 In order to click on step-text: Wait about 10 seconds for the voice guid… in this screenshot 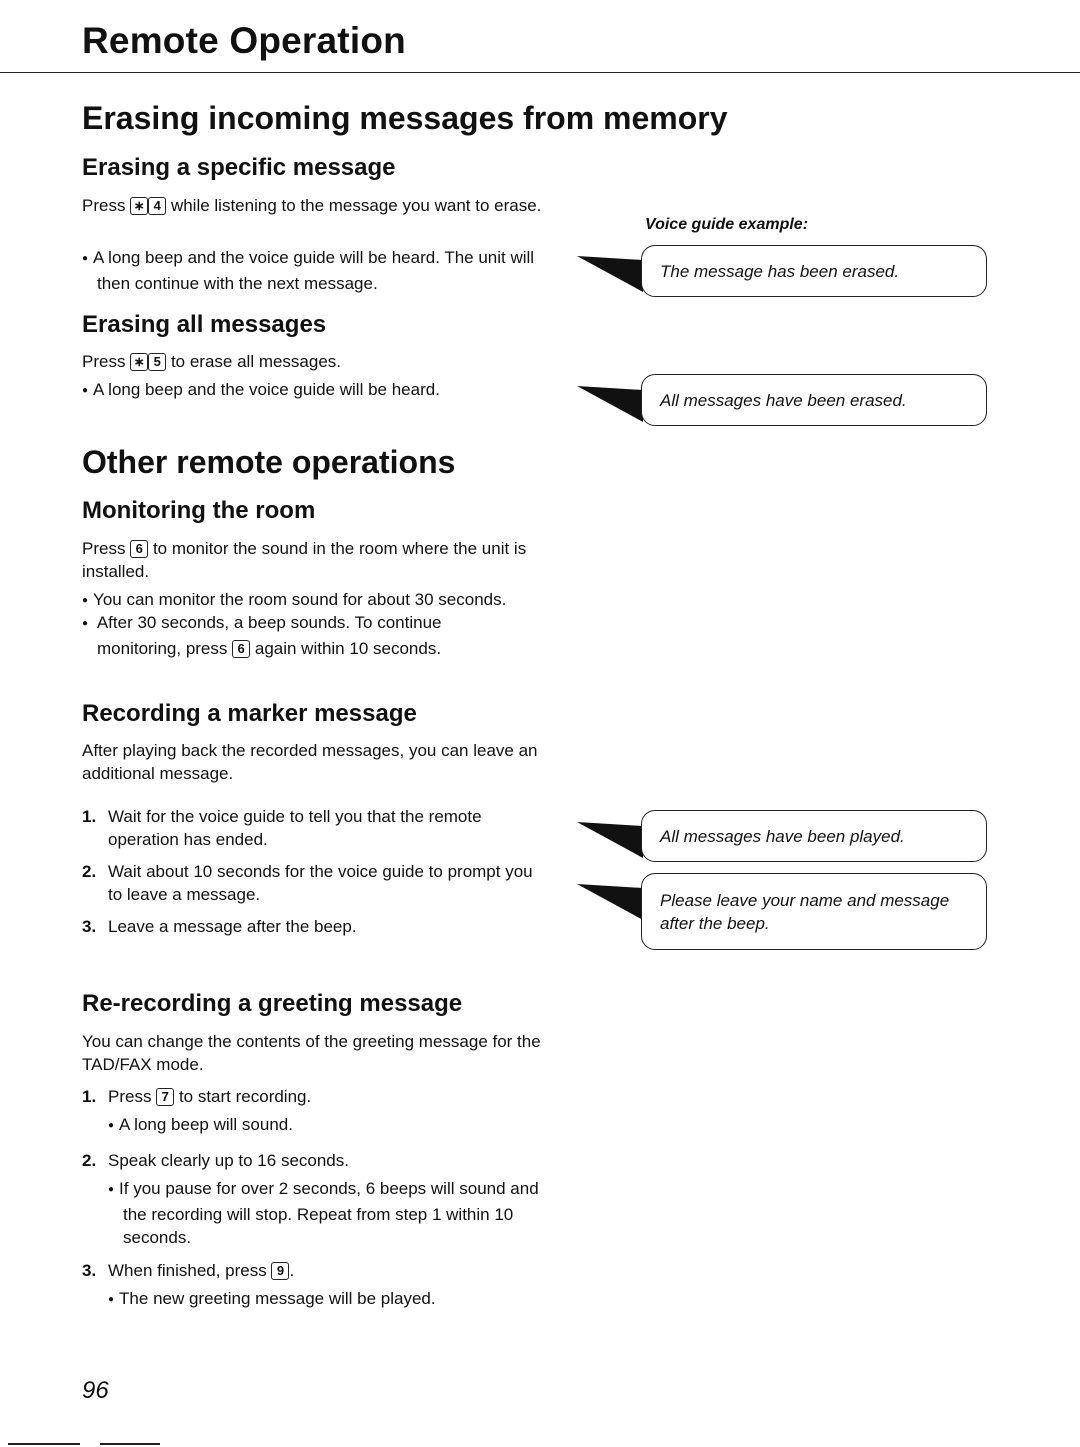, I will do `click(320, 883)`.